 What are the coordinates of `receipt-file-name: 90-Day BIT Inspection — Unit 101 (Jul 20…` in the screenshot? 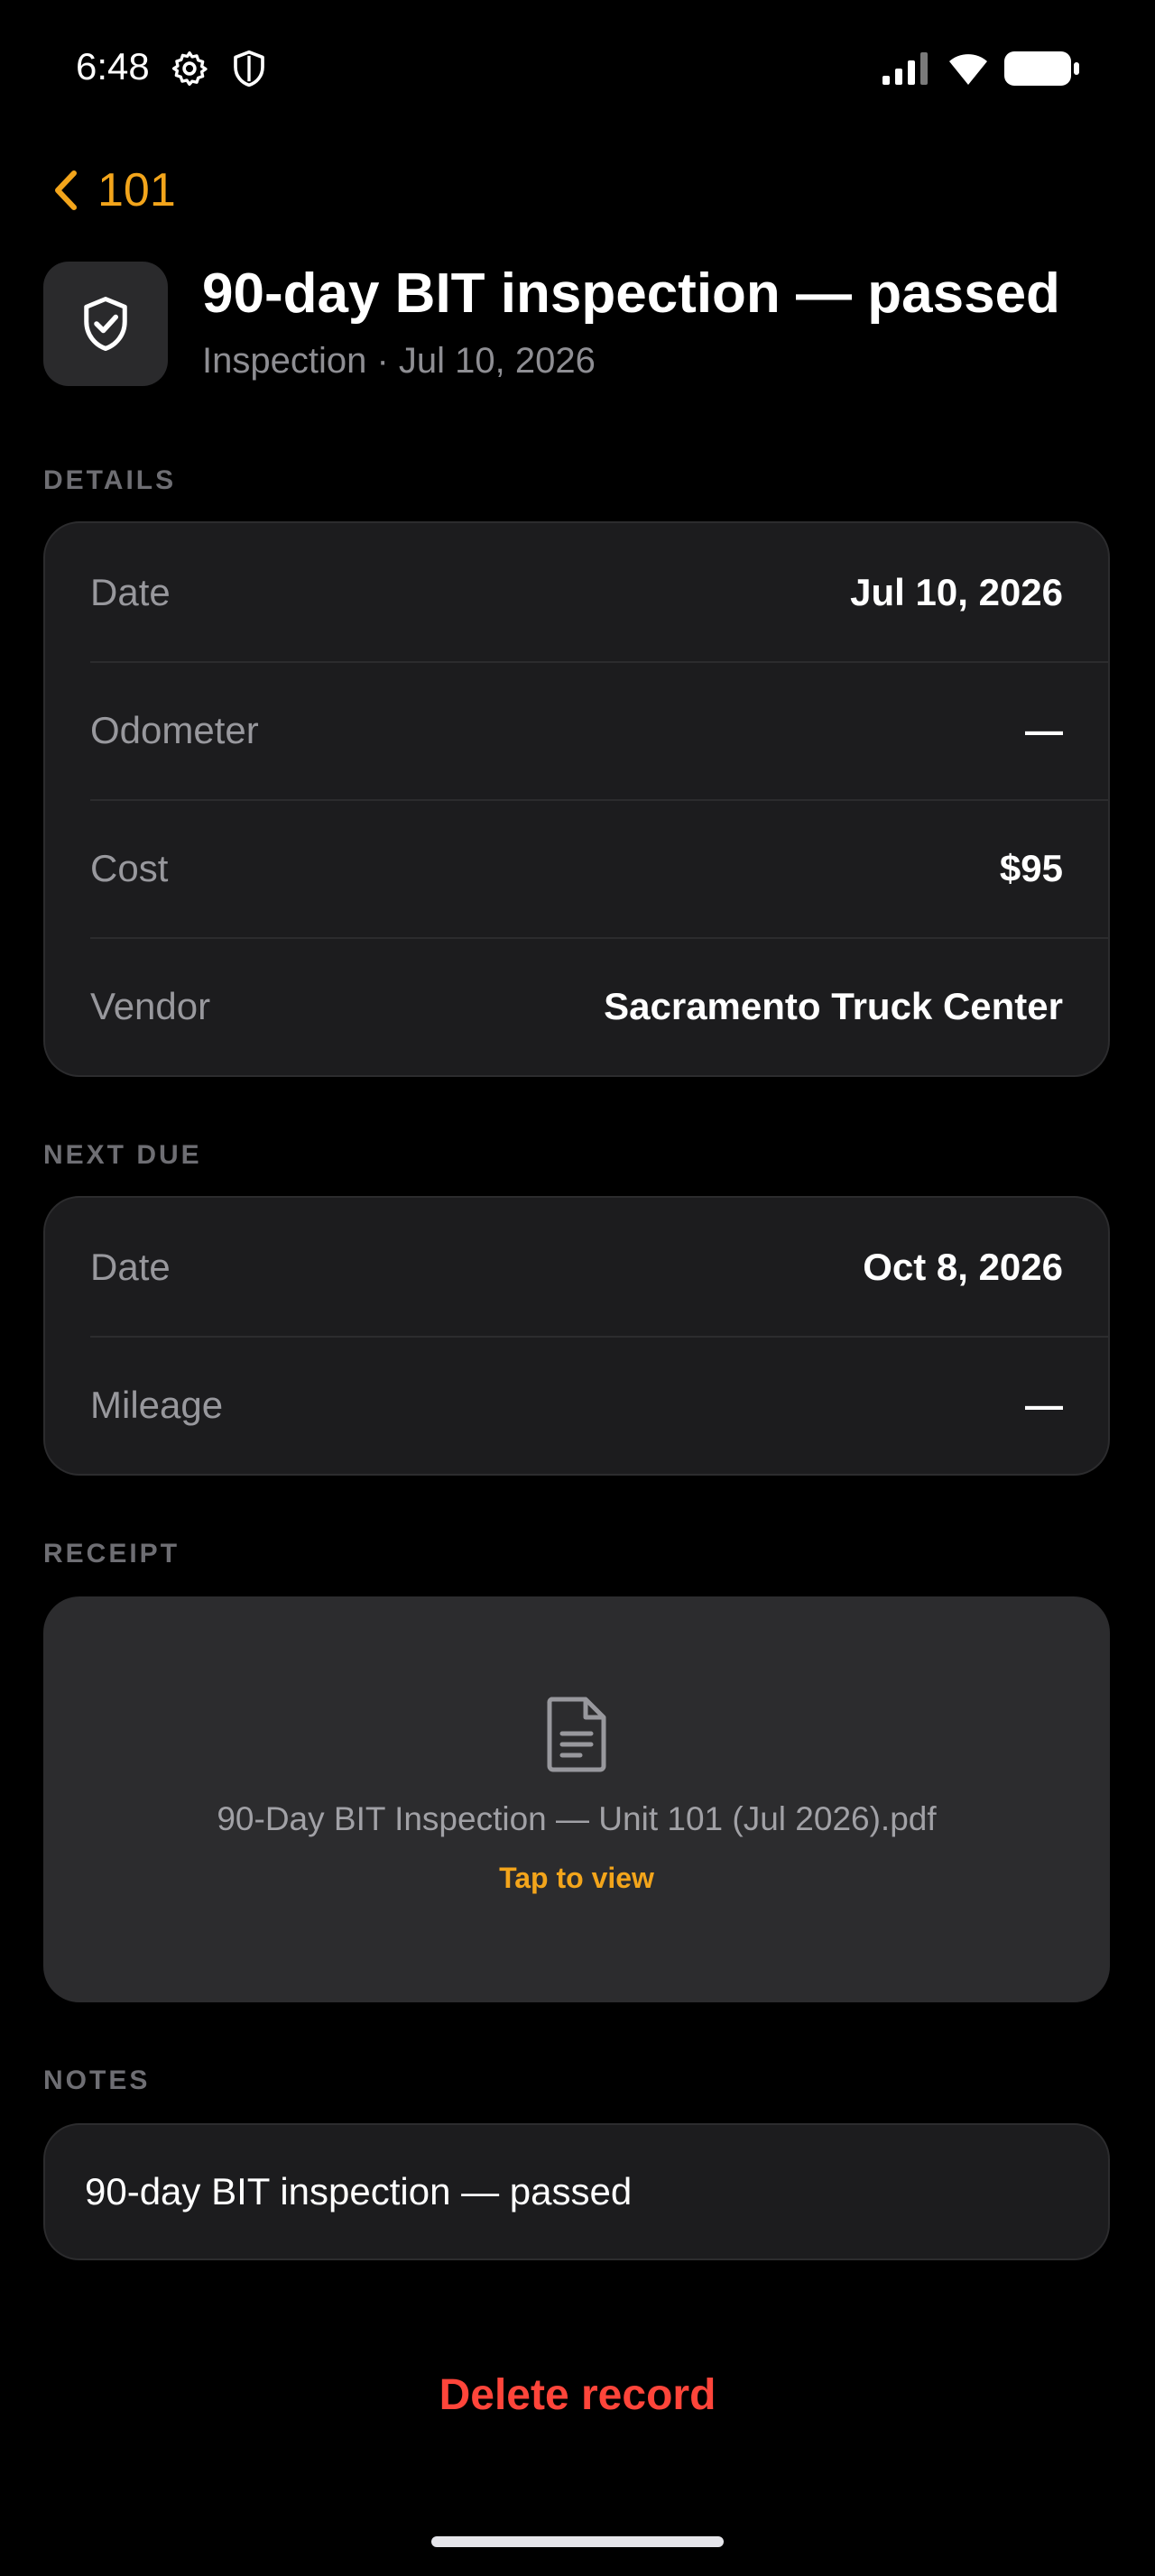 It's located at (577, 1819).